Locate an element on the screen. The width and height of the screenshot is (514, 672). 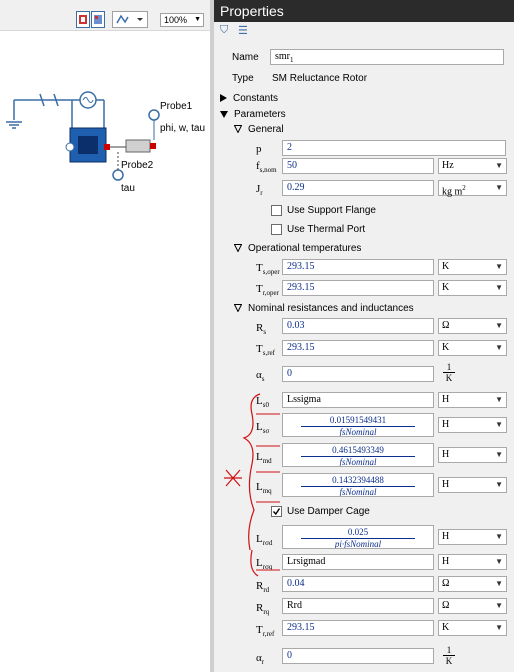
rrd-unit-select: Ω ▼ is located at coordinates (472, 584).